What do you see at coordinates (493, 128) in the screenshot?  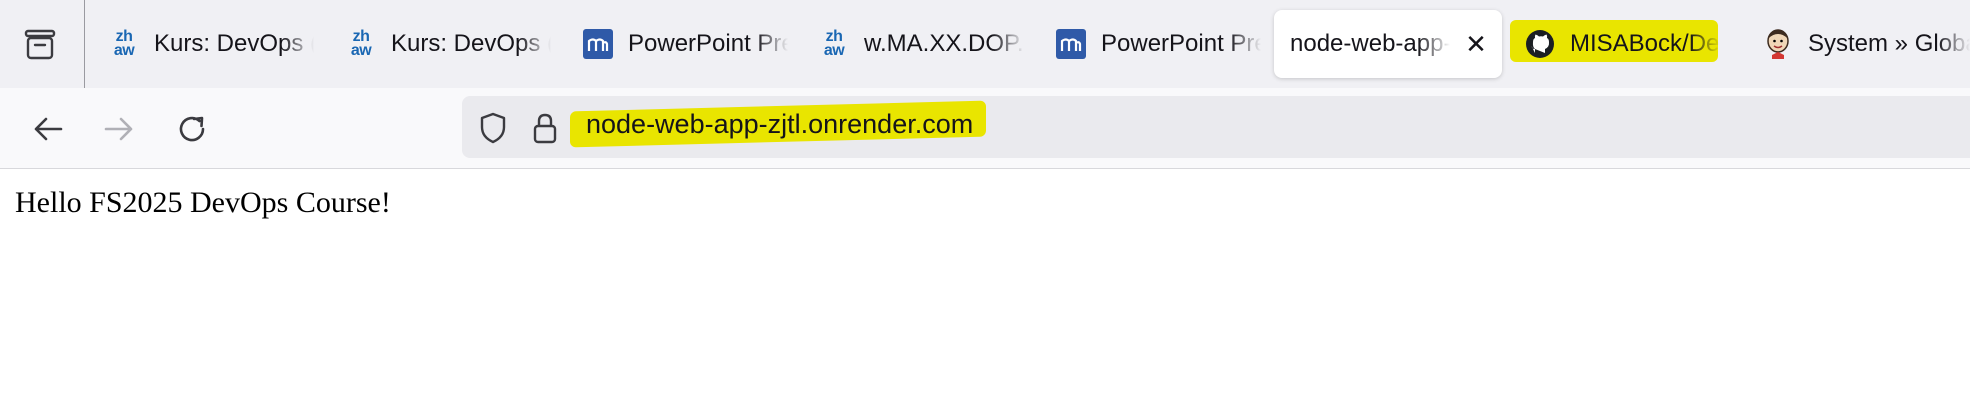 I see `shield-icon` at bounding box center [493, 128].